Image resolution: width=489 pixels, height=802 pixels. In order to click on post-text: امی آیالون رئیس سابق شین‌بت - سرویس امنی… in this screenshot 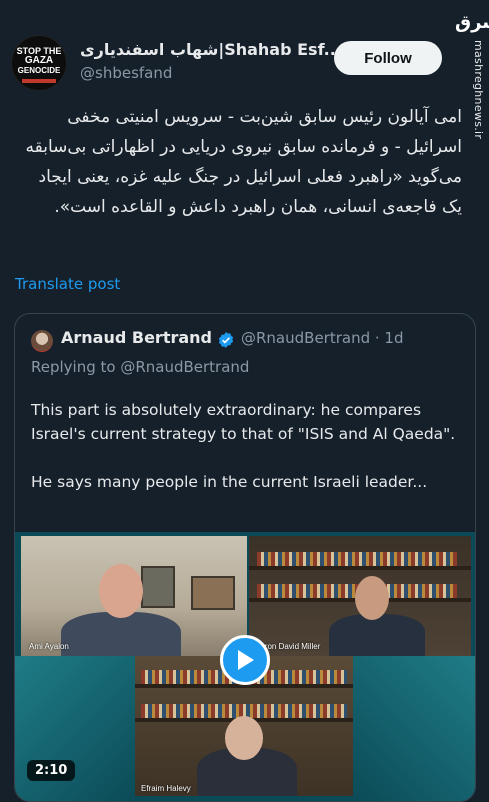, I will do `click(243, 162)`.